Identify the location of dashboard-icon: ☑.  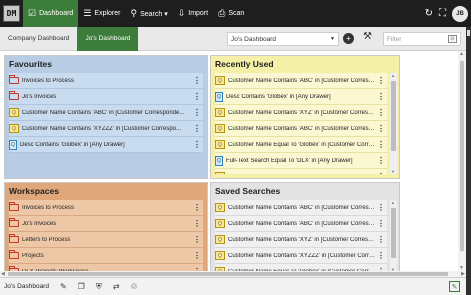
(32, 13).